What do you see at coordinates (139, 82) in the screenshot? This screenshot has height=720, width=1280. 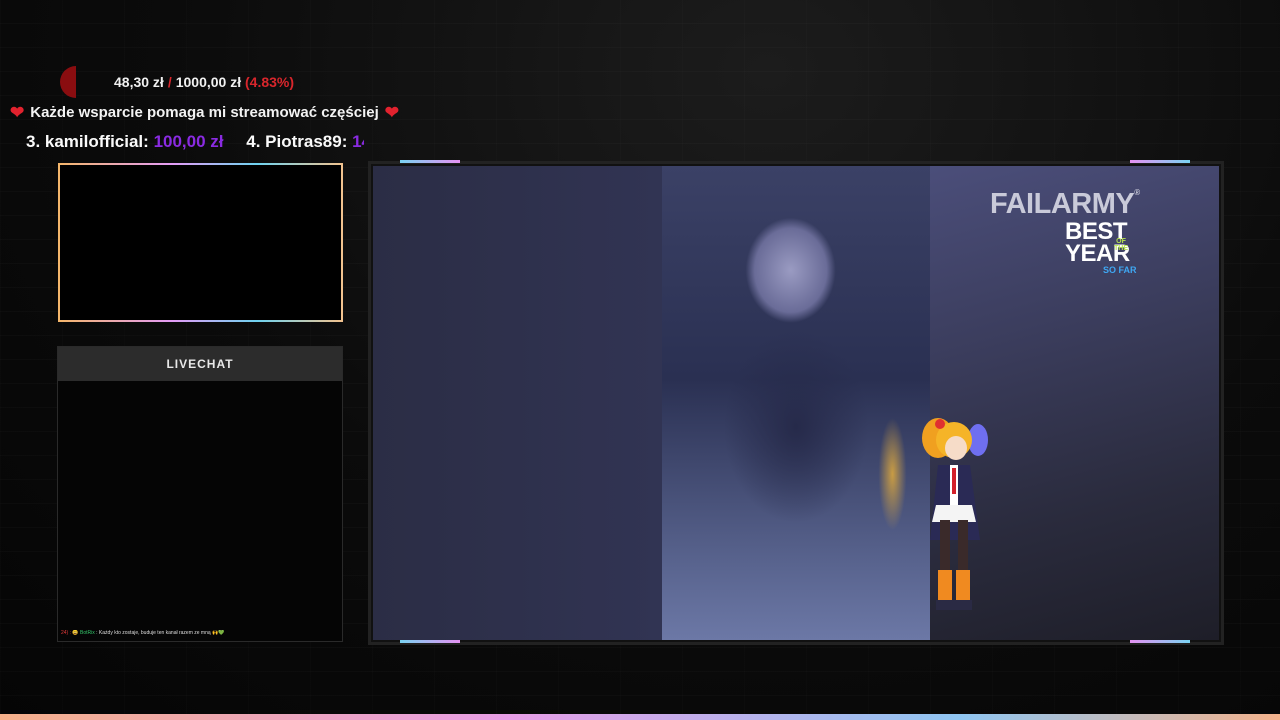 I see `goal-current: 48,30 zł` at bounding box center [139, 82].